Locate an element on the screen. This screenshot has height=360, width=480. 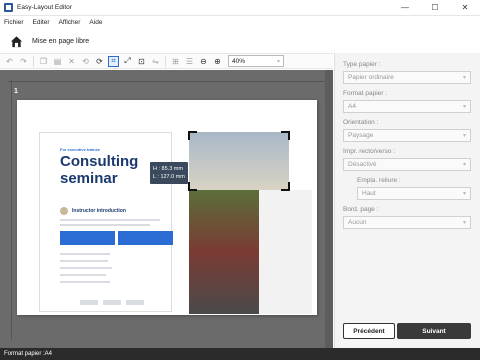
paper-size-value: A4 is located at coordinates (352, 106).